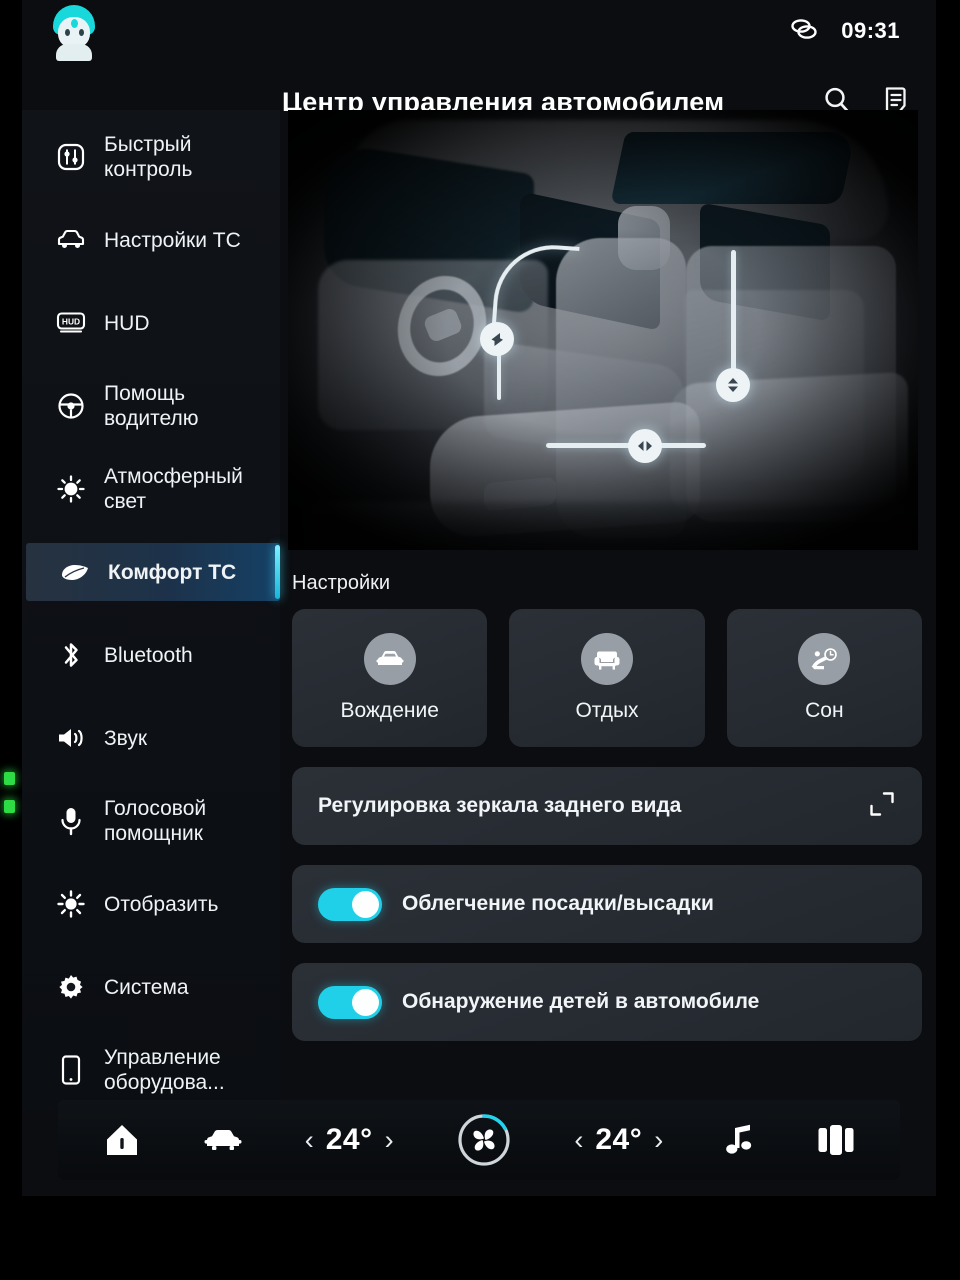 The height and width of the screenshot is (1280, 960). I want to click on mode-card-sleep: Сон, so click(824, 678).